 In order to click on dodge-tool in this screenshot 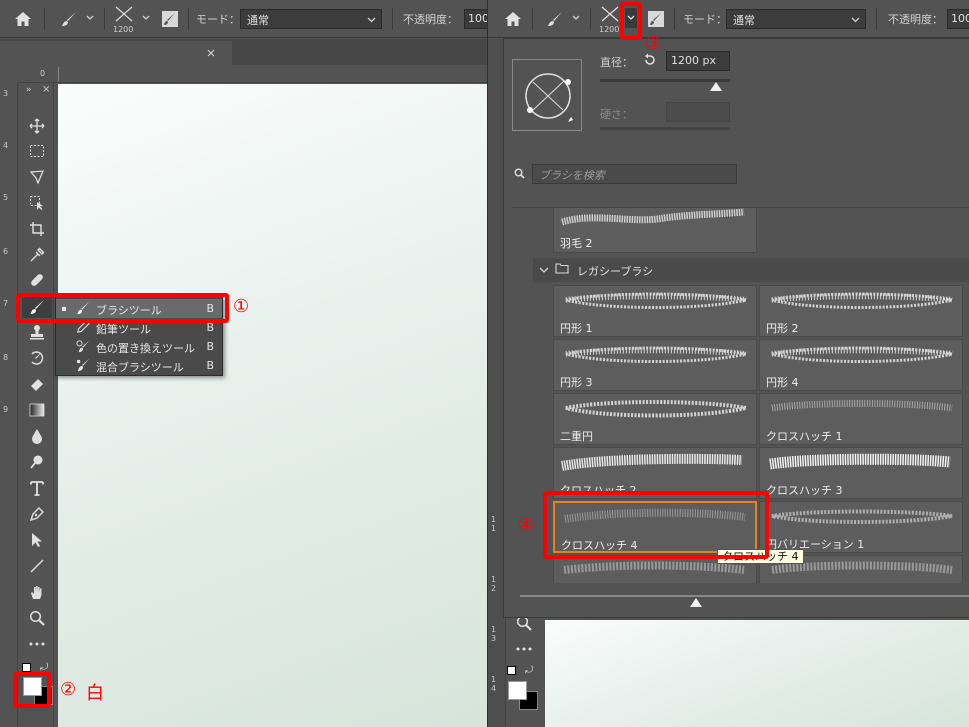, I will do `click(37, 462)`.